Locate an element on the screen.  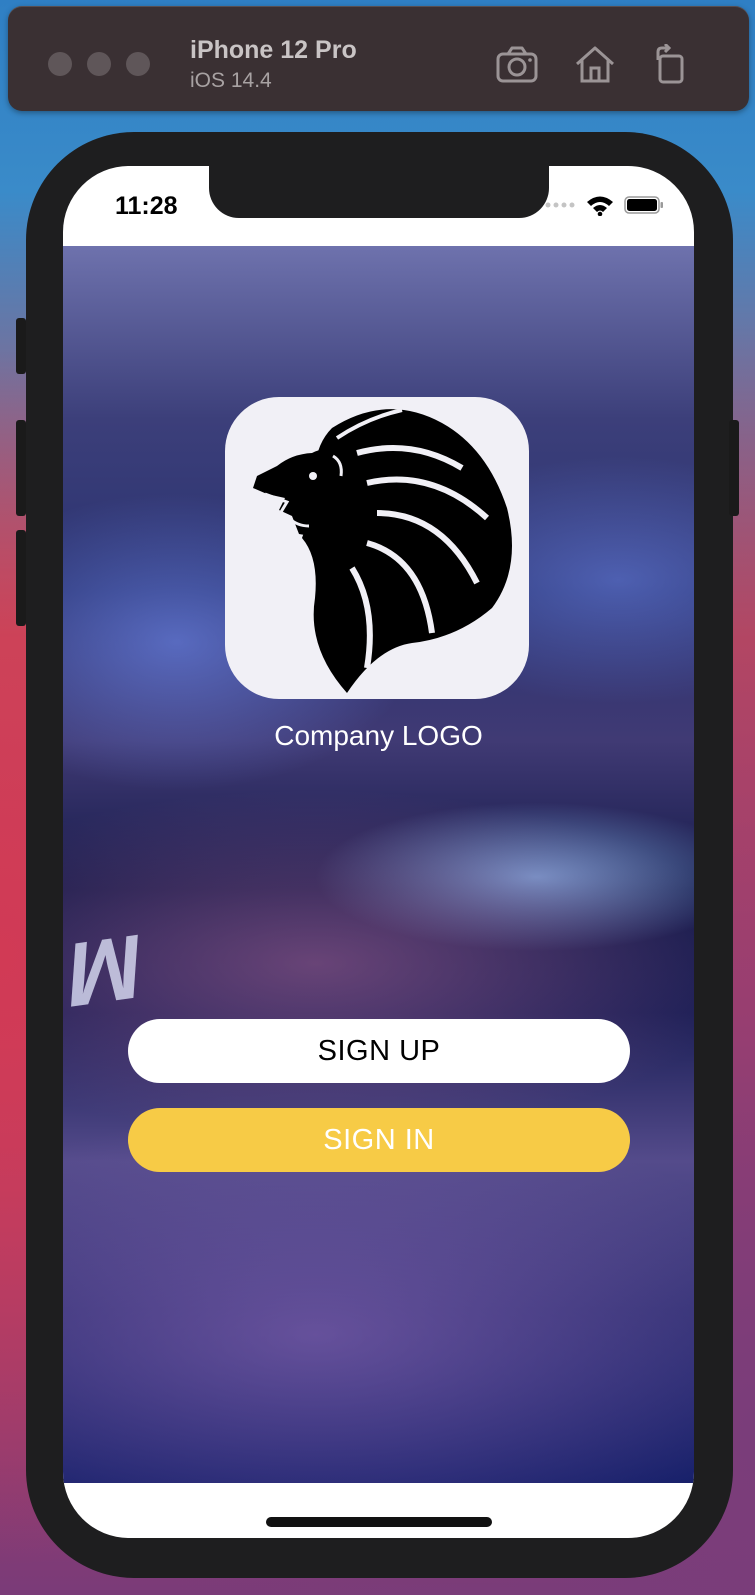
screenshot-icon is located at coordinates (517, 64).